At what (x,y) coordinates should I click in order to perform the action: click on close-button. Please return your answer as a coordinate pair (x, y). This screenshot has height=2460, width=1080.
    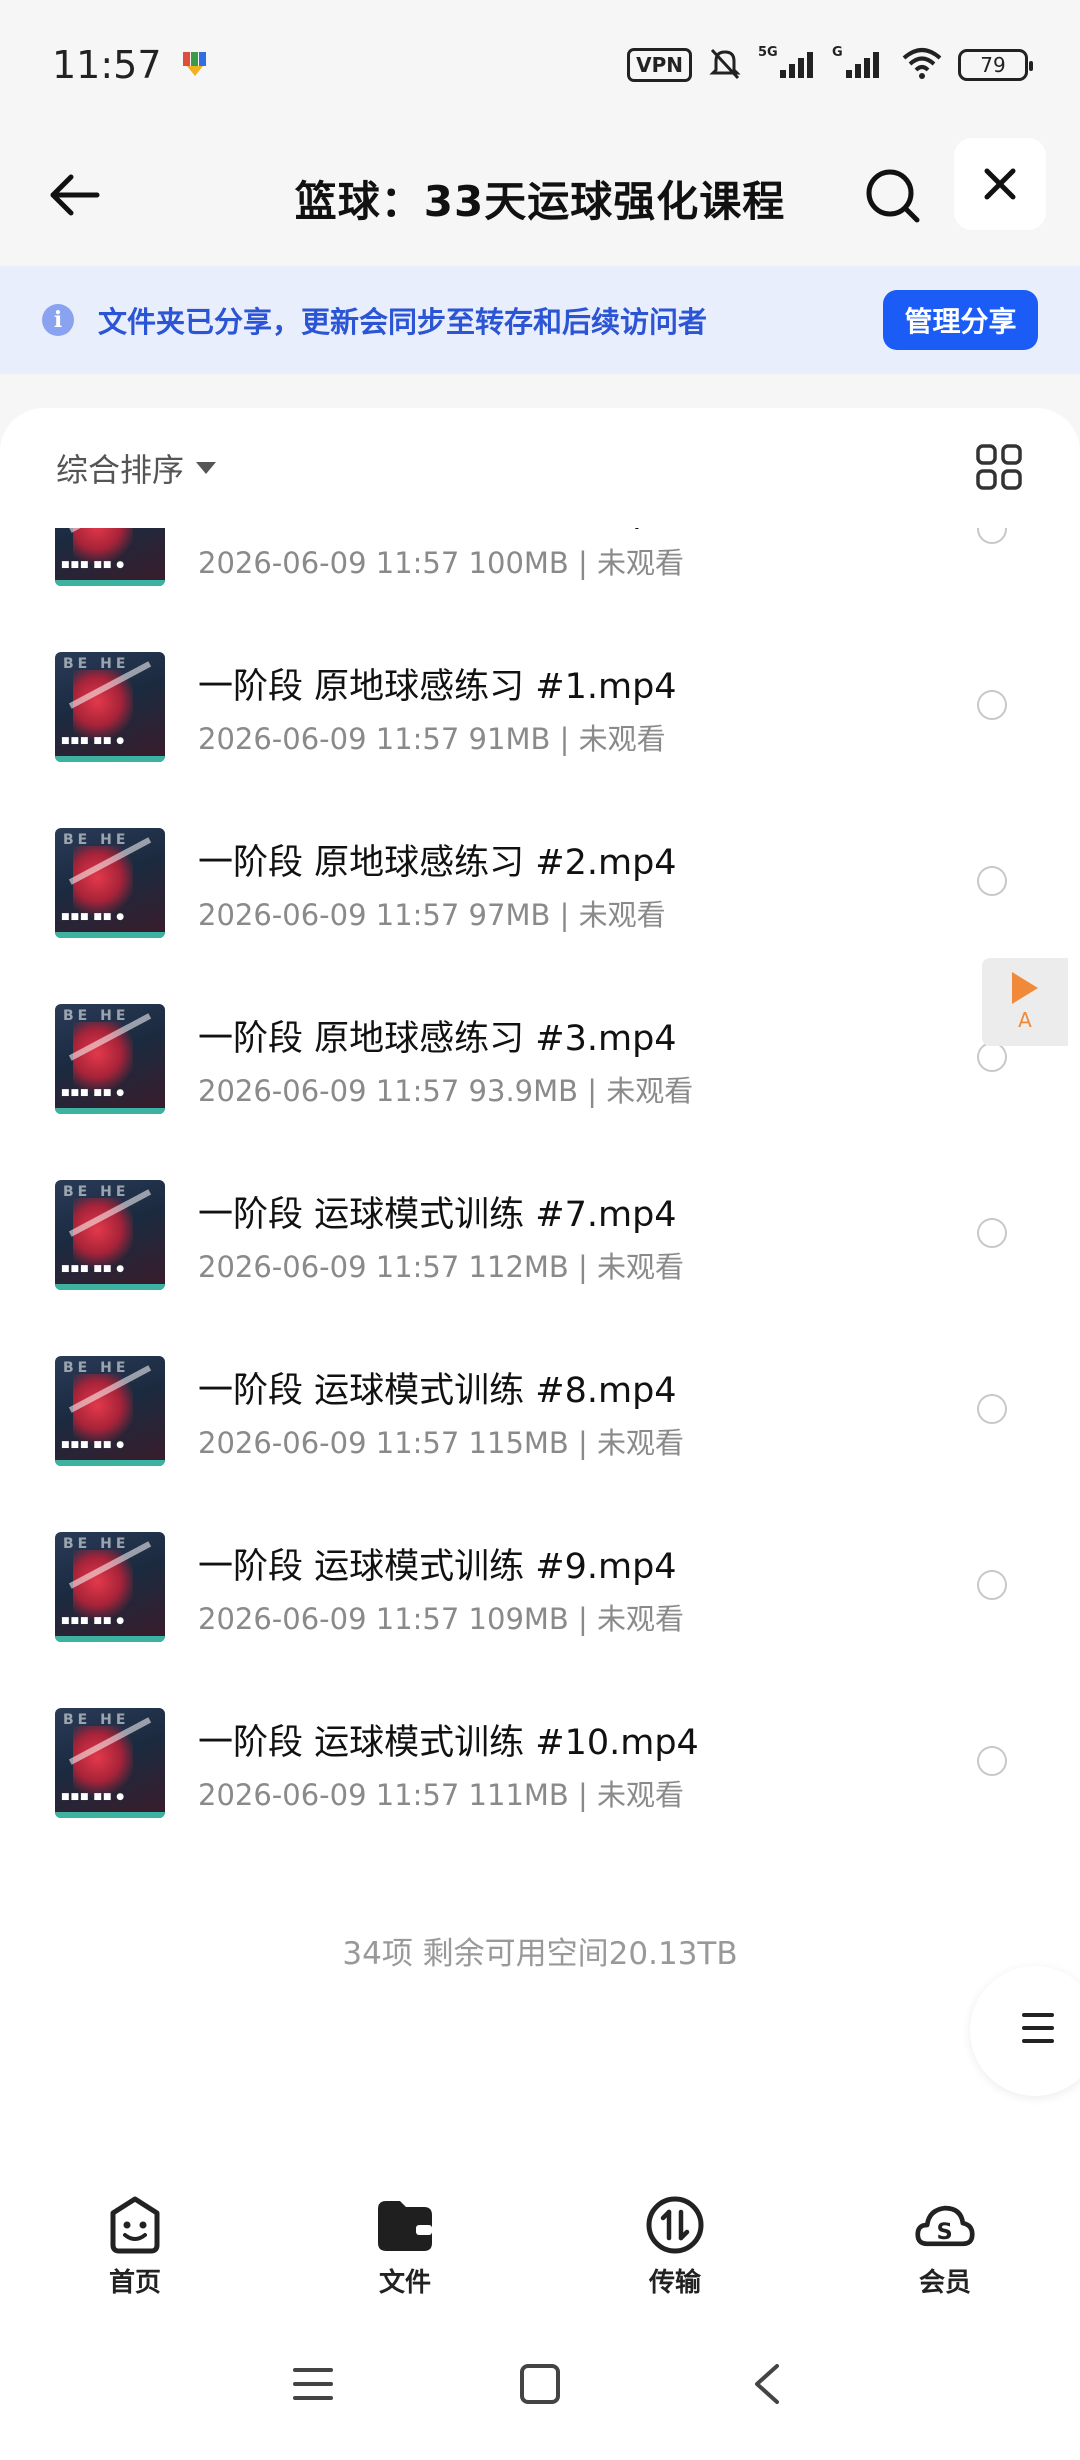
    Looking at the image, I should click on (1000, 184).